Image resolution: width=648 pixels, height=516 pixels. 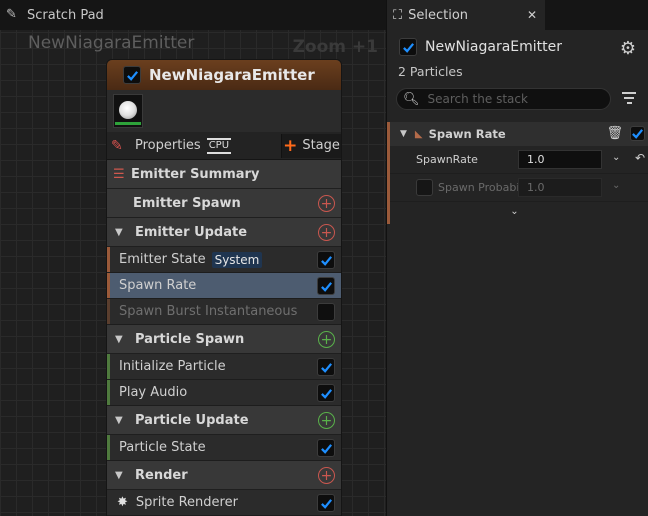 I want to click on emitter-summary-label: Emitter Summary, so click(x=195, y=174).